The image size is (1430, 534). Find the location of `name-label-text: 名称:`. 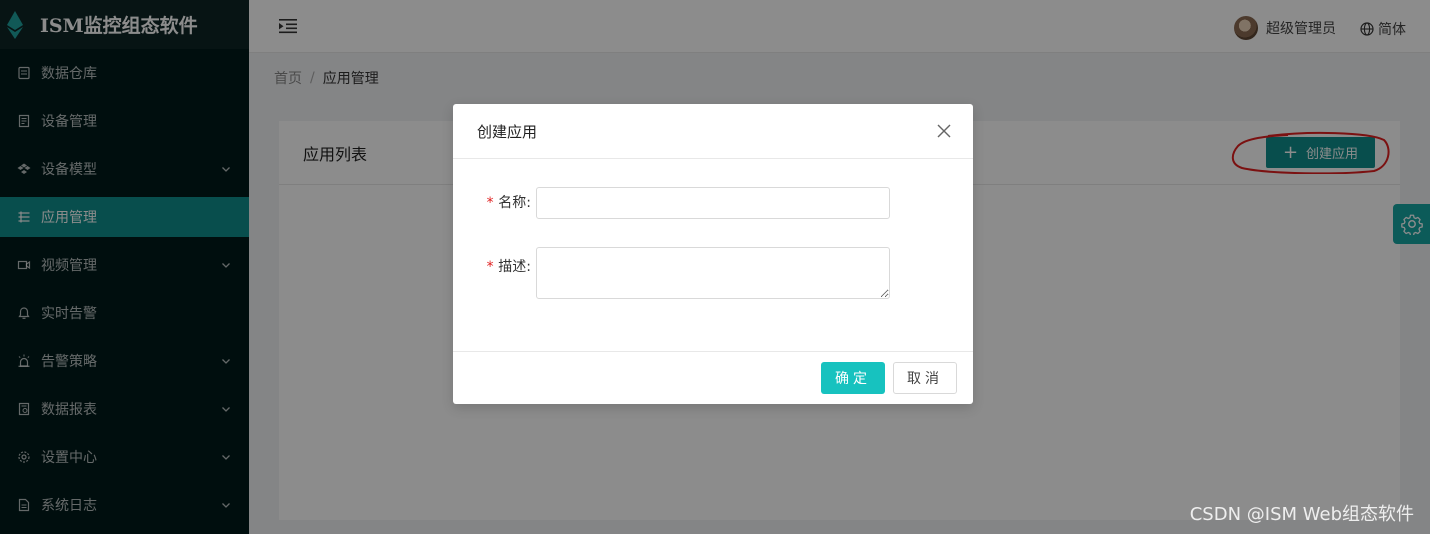

name-label-text: 名称: is located at coordinates (514, 203).